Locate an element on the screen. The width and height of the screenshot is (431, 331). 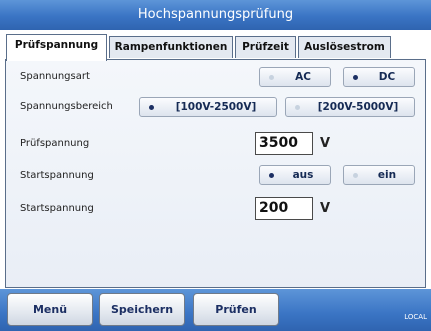
startspannung-ein-radio-button: ein is located at coordinates (379, 175).